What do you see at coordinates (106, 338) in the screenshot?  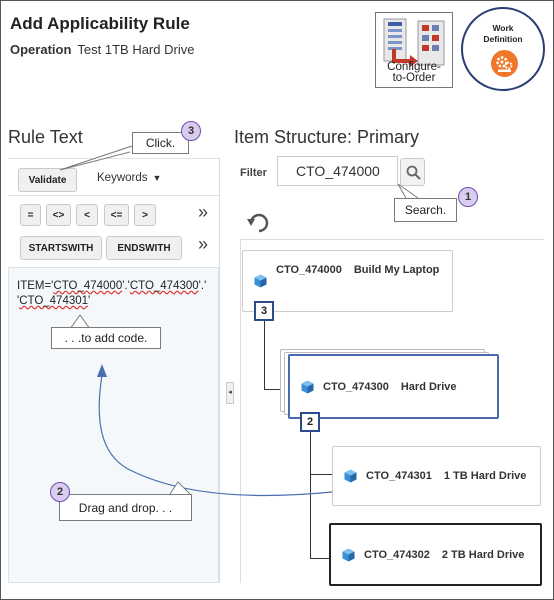 I see `callout-add-code: . . .to add code.` at bounding box center [106, 338].